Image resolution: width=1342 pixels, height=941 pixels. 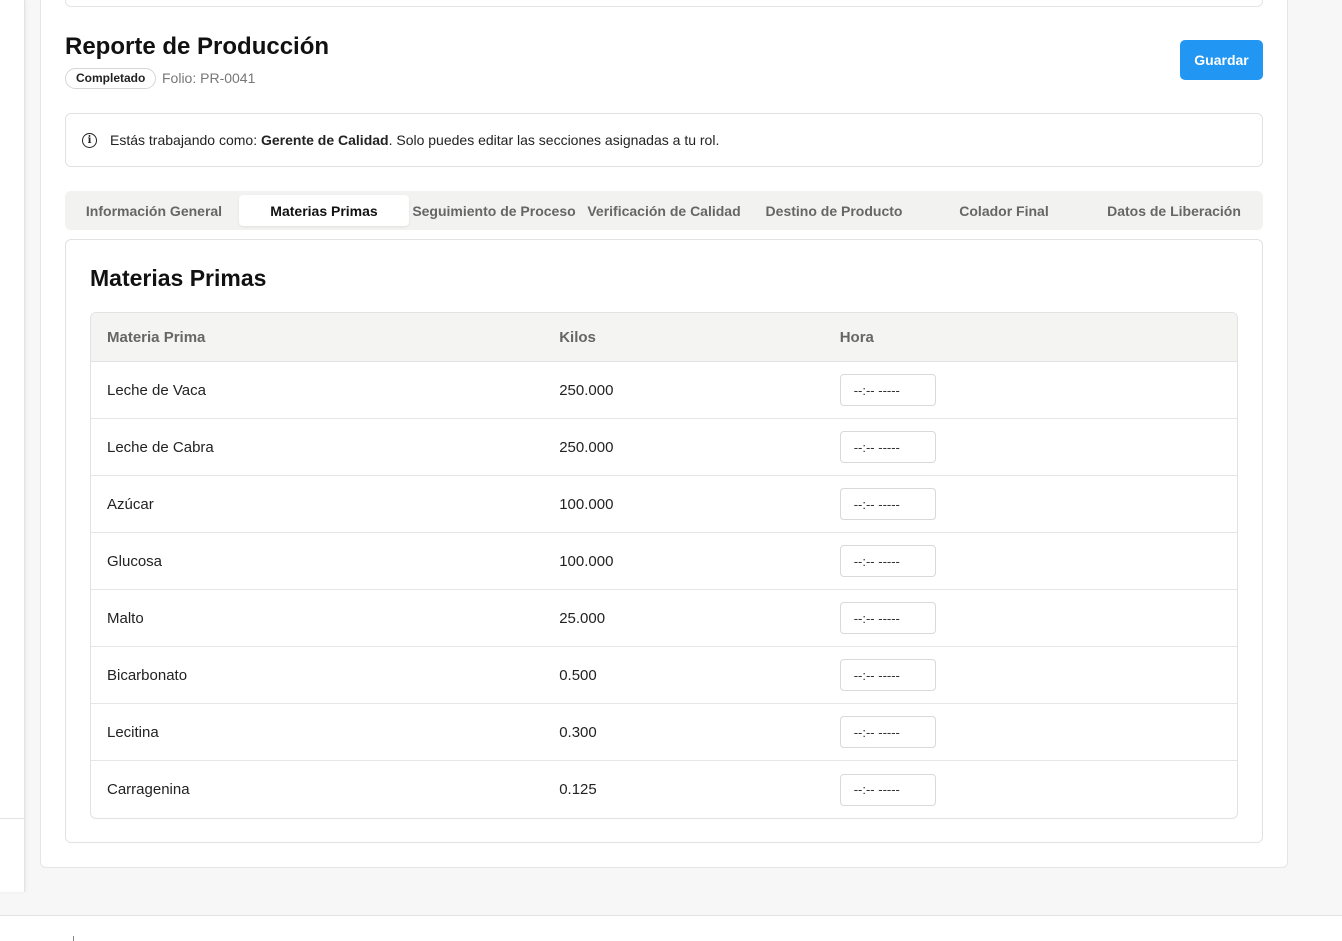 What do you see at coordinates (578, 732) in the screenshot?
I see `material-kilos: 0.300` at bounding box center [578, 732].